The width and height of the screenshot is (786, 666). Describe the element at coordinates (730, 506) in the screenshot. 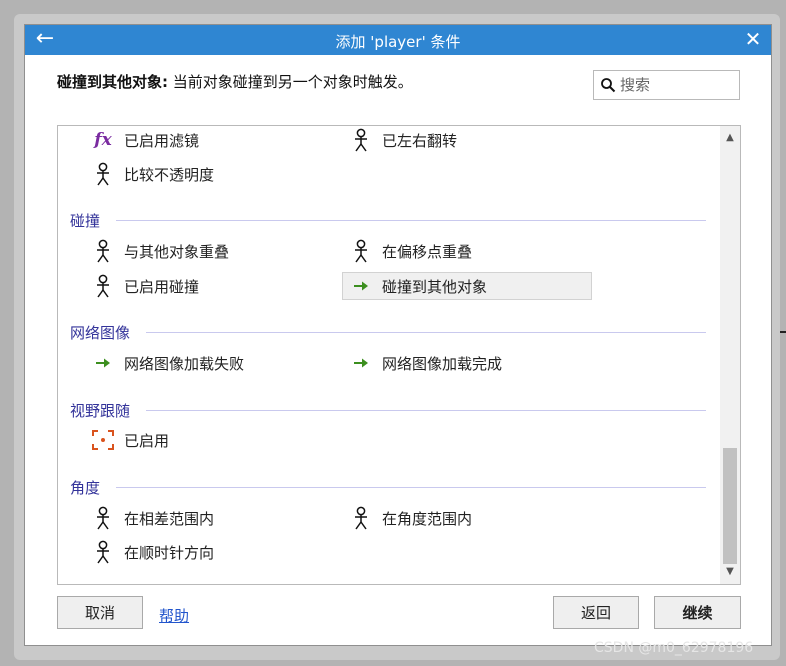

I see `scrollbar-thumb` at that location.